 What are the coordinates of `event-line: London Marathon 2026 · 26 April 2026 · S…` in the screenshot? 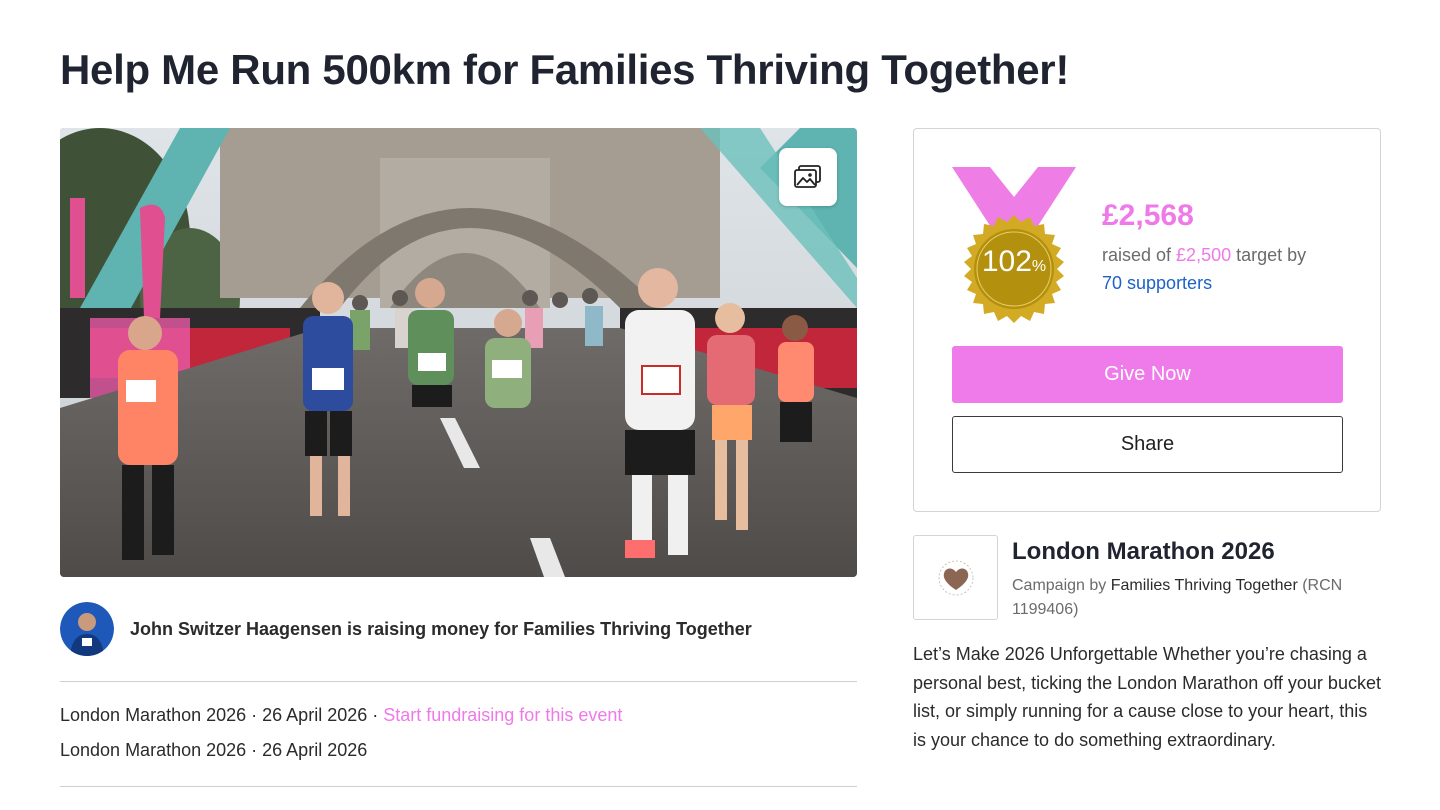 It's located at (341, 715).